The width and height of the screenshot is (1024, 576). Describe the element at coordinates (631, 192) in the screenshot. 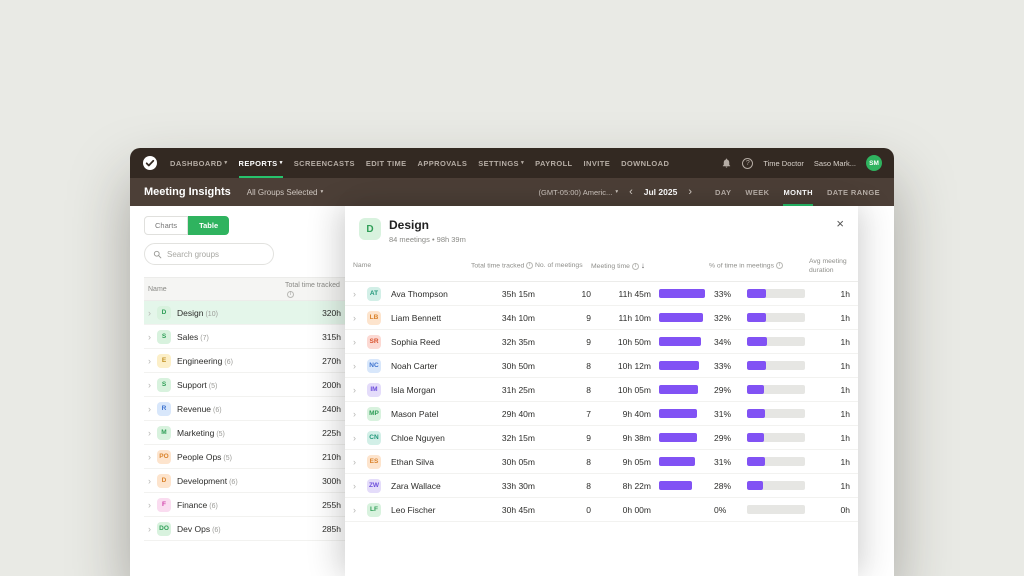

I see `prev-period-button: ‹` at that location.